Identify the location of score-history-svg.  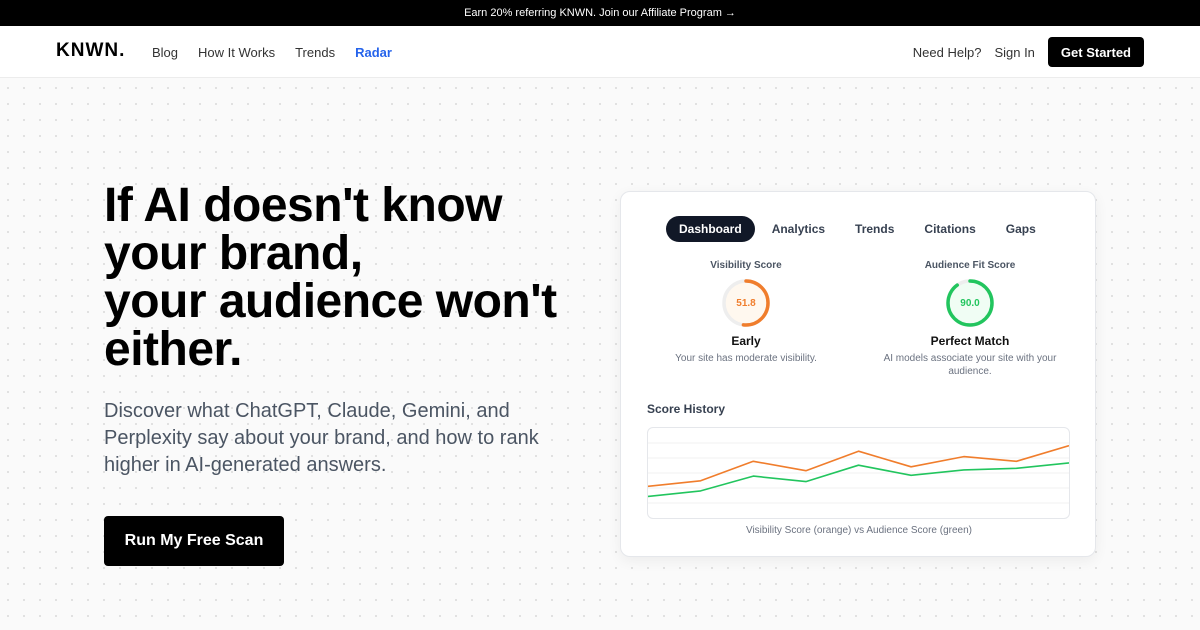
(858, 473).